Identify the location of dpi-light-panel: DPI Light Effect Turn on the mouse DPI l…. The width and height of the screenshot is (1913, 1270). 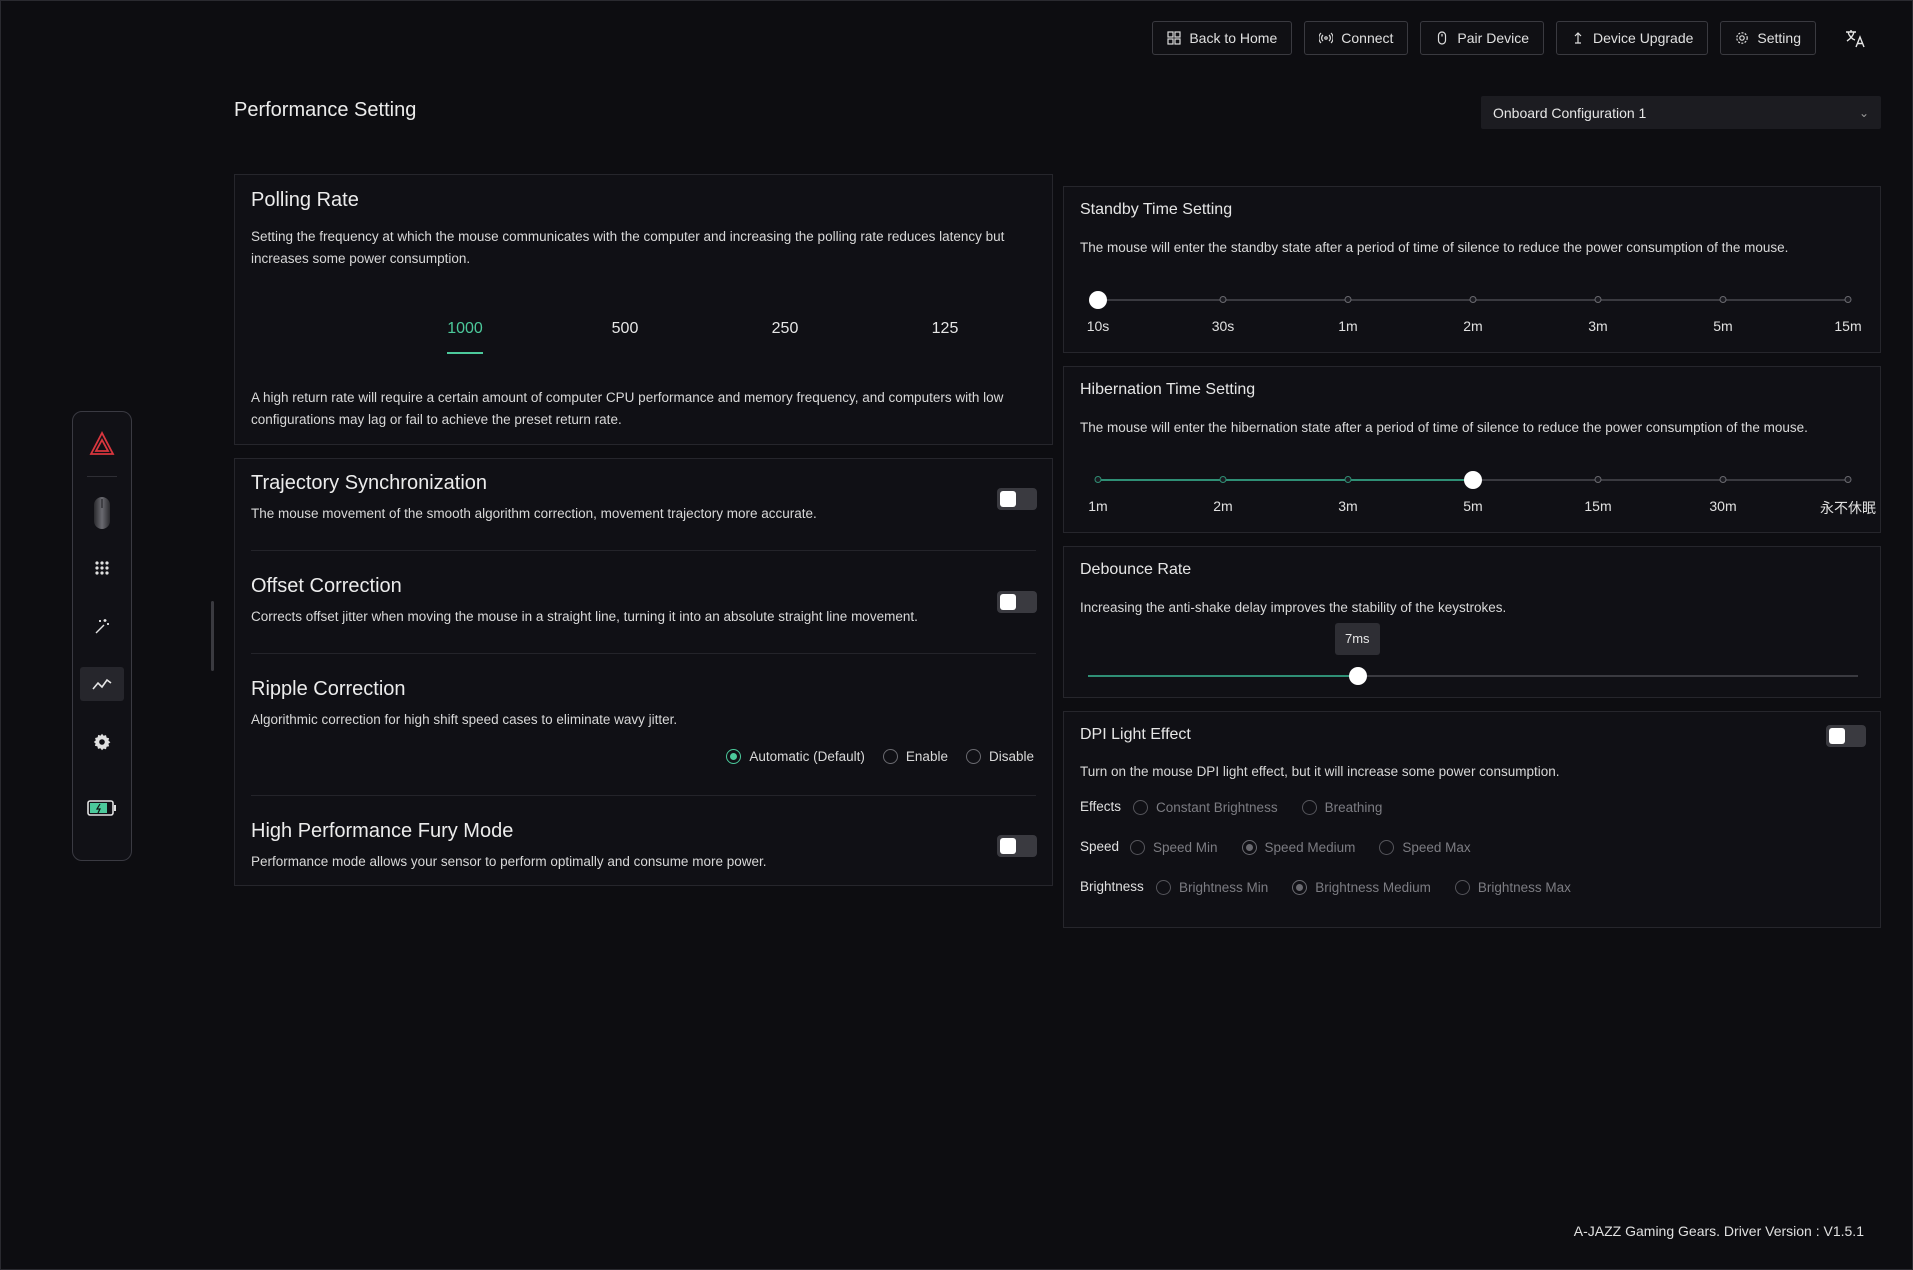
(1472, 819).